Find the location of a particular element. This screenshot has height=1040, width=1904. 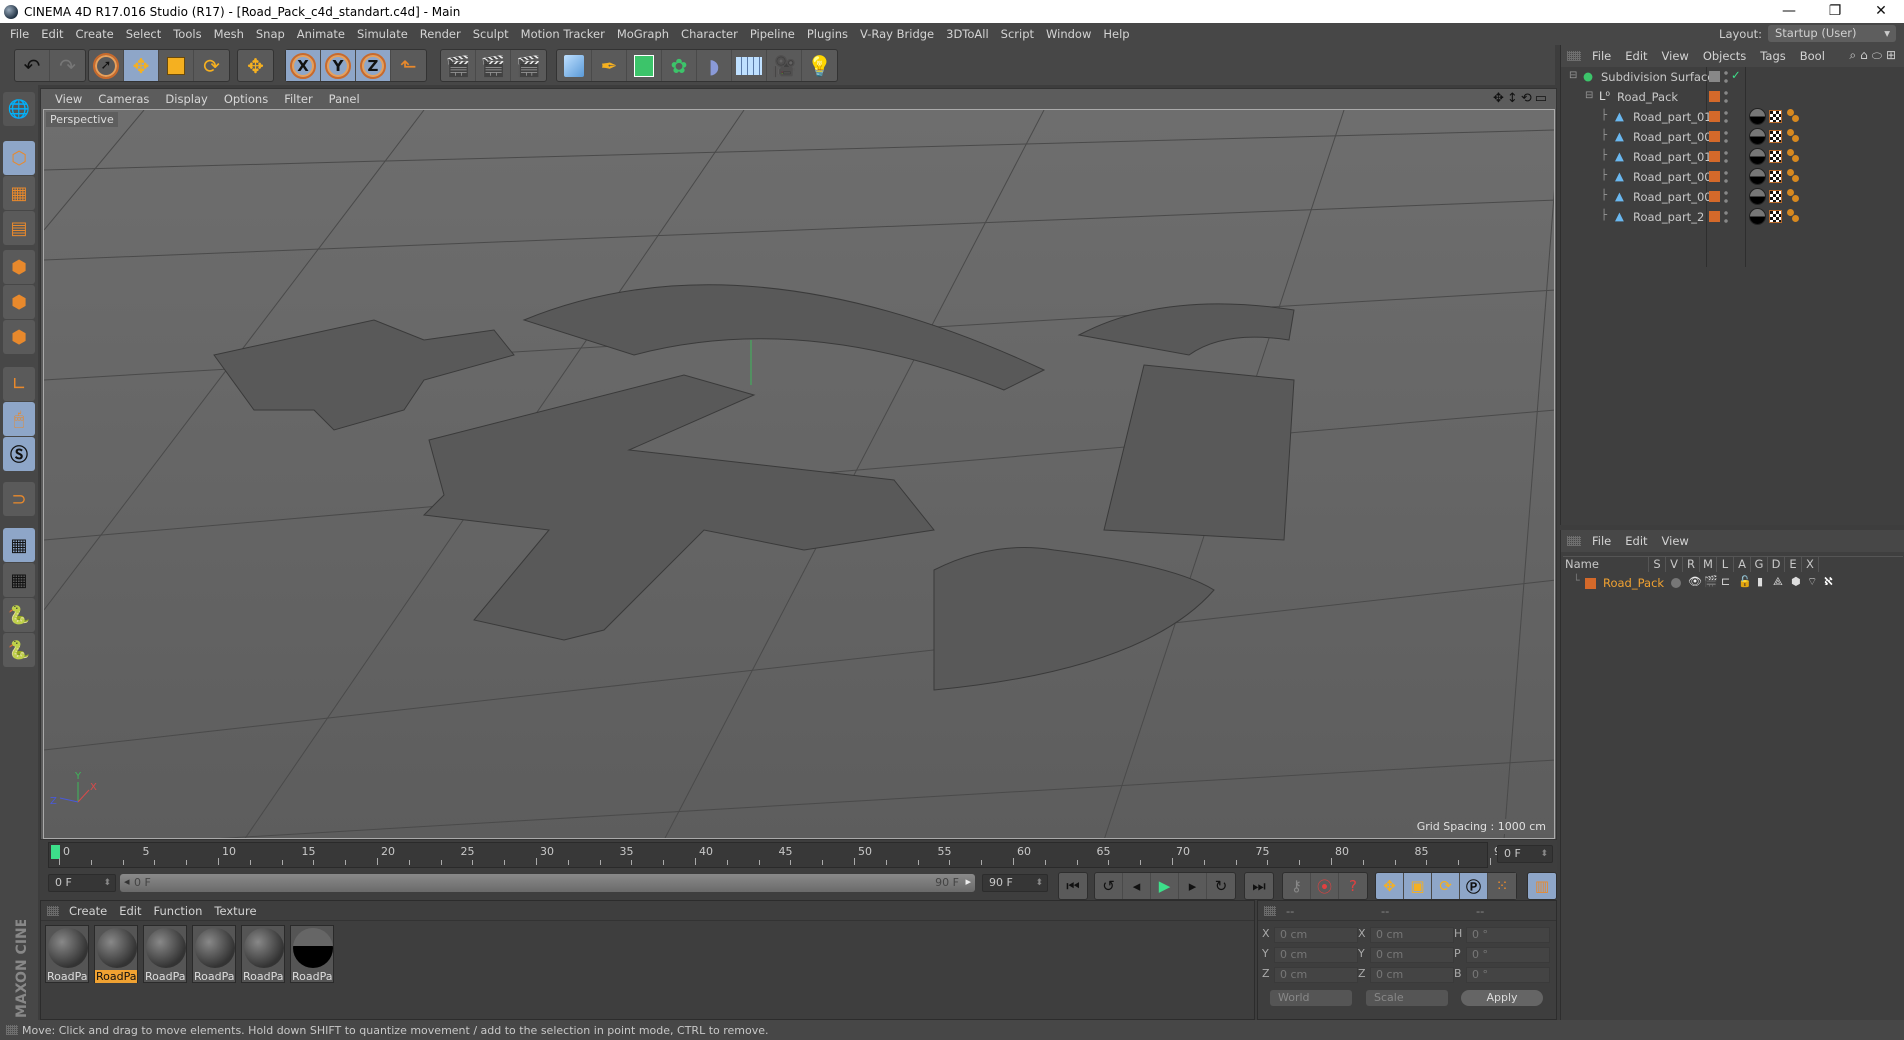

new-panel-icon: ⊞ is located at coordinates (1893, 55).